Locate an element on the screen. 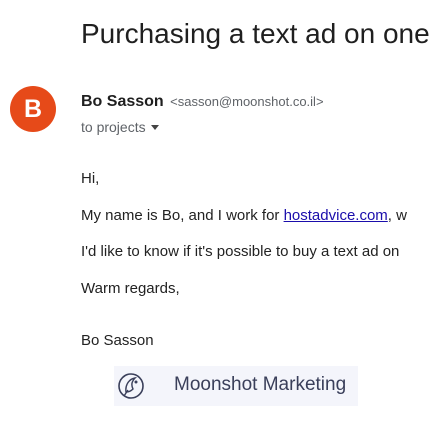 The width and height of the screenshot is (430, 421). sender-email: <sasson@moonshot.co.il> is located at coordinates (247, 101).